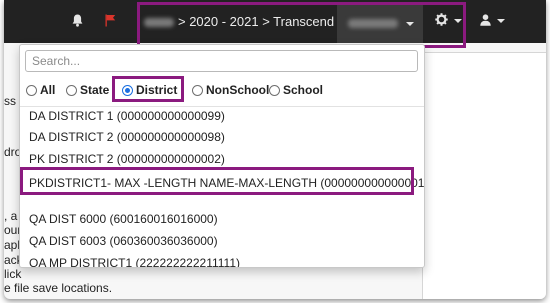 This screenshot has height=303, width=550. I want to click on list-item: QA DIST 6000 (600160016016000), so click(123, 219).